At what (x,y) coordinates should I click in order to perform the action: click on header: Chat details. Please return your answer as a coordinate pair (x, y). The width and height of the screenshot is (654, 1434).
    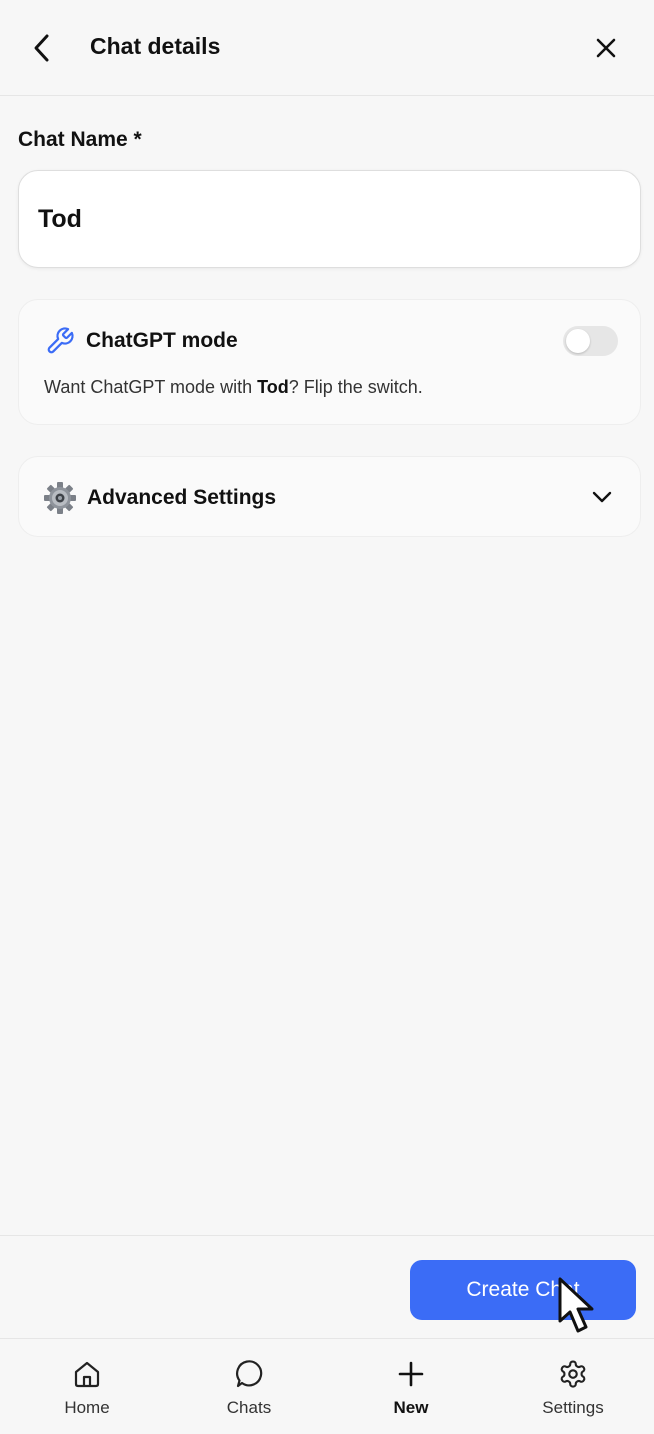
    Looking at the image, I should click on (327, 48).